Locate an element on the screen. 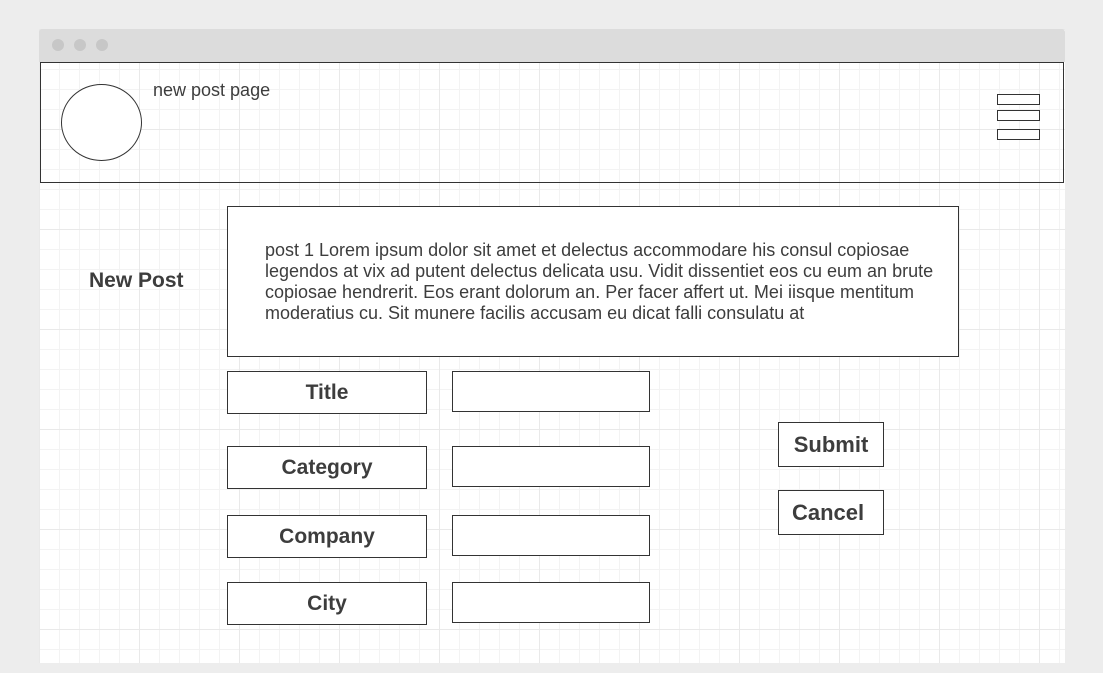  city-input is located at coordinates (551, 602).